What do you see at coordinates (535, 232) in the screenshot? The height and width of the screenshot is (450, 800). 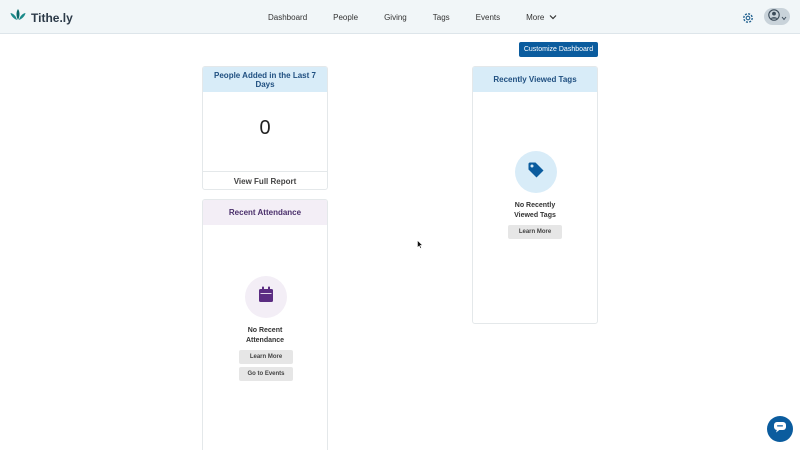 I see `tags-learn-more-button: Learn More` at bounding box center [535, 232].